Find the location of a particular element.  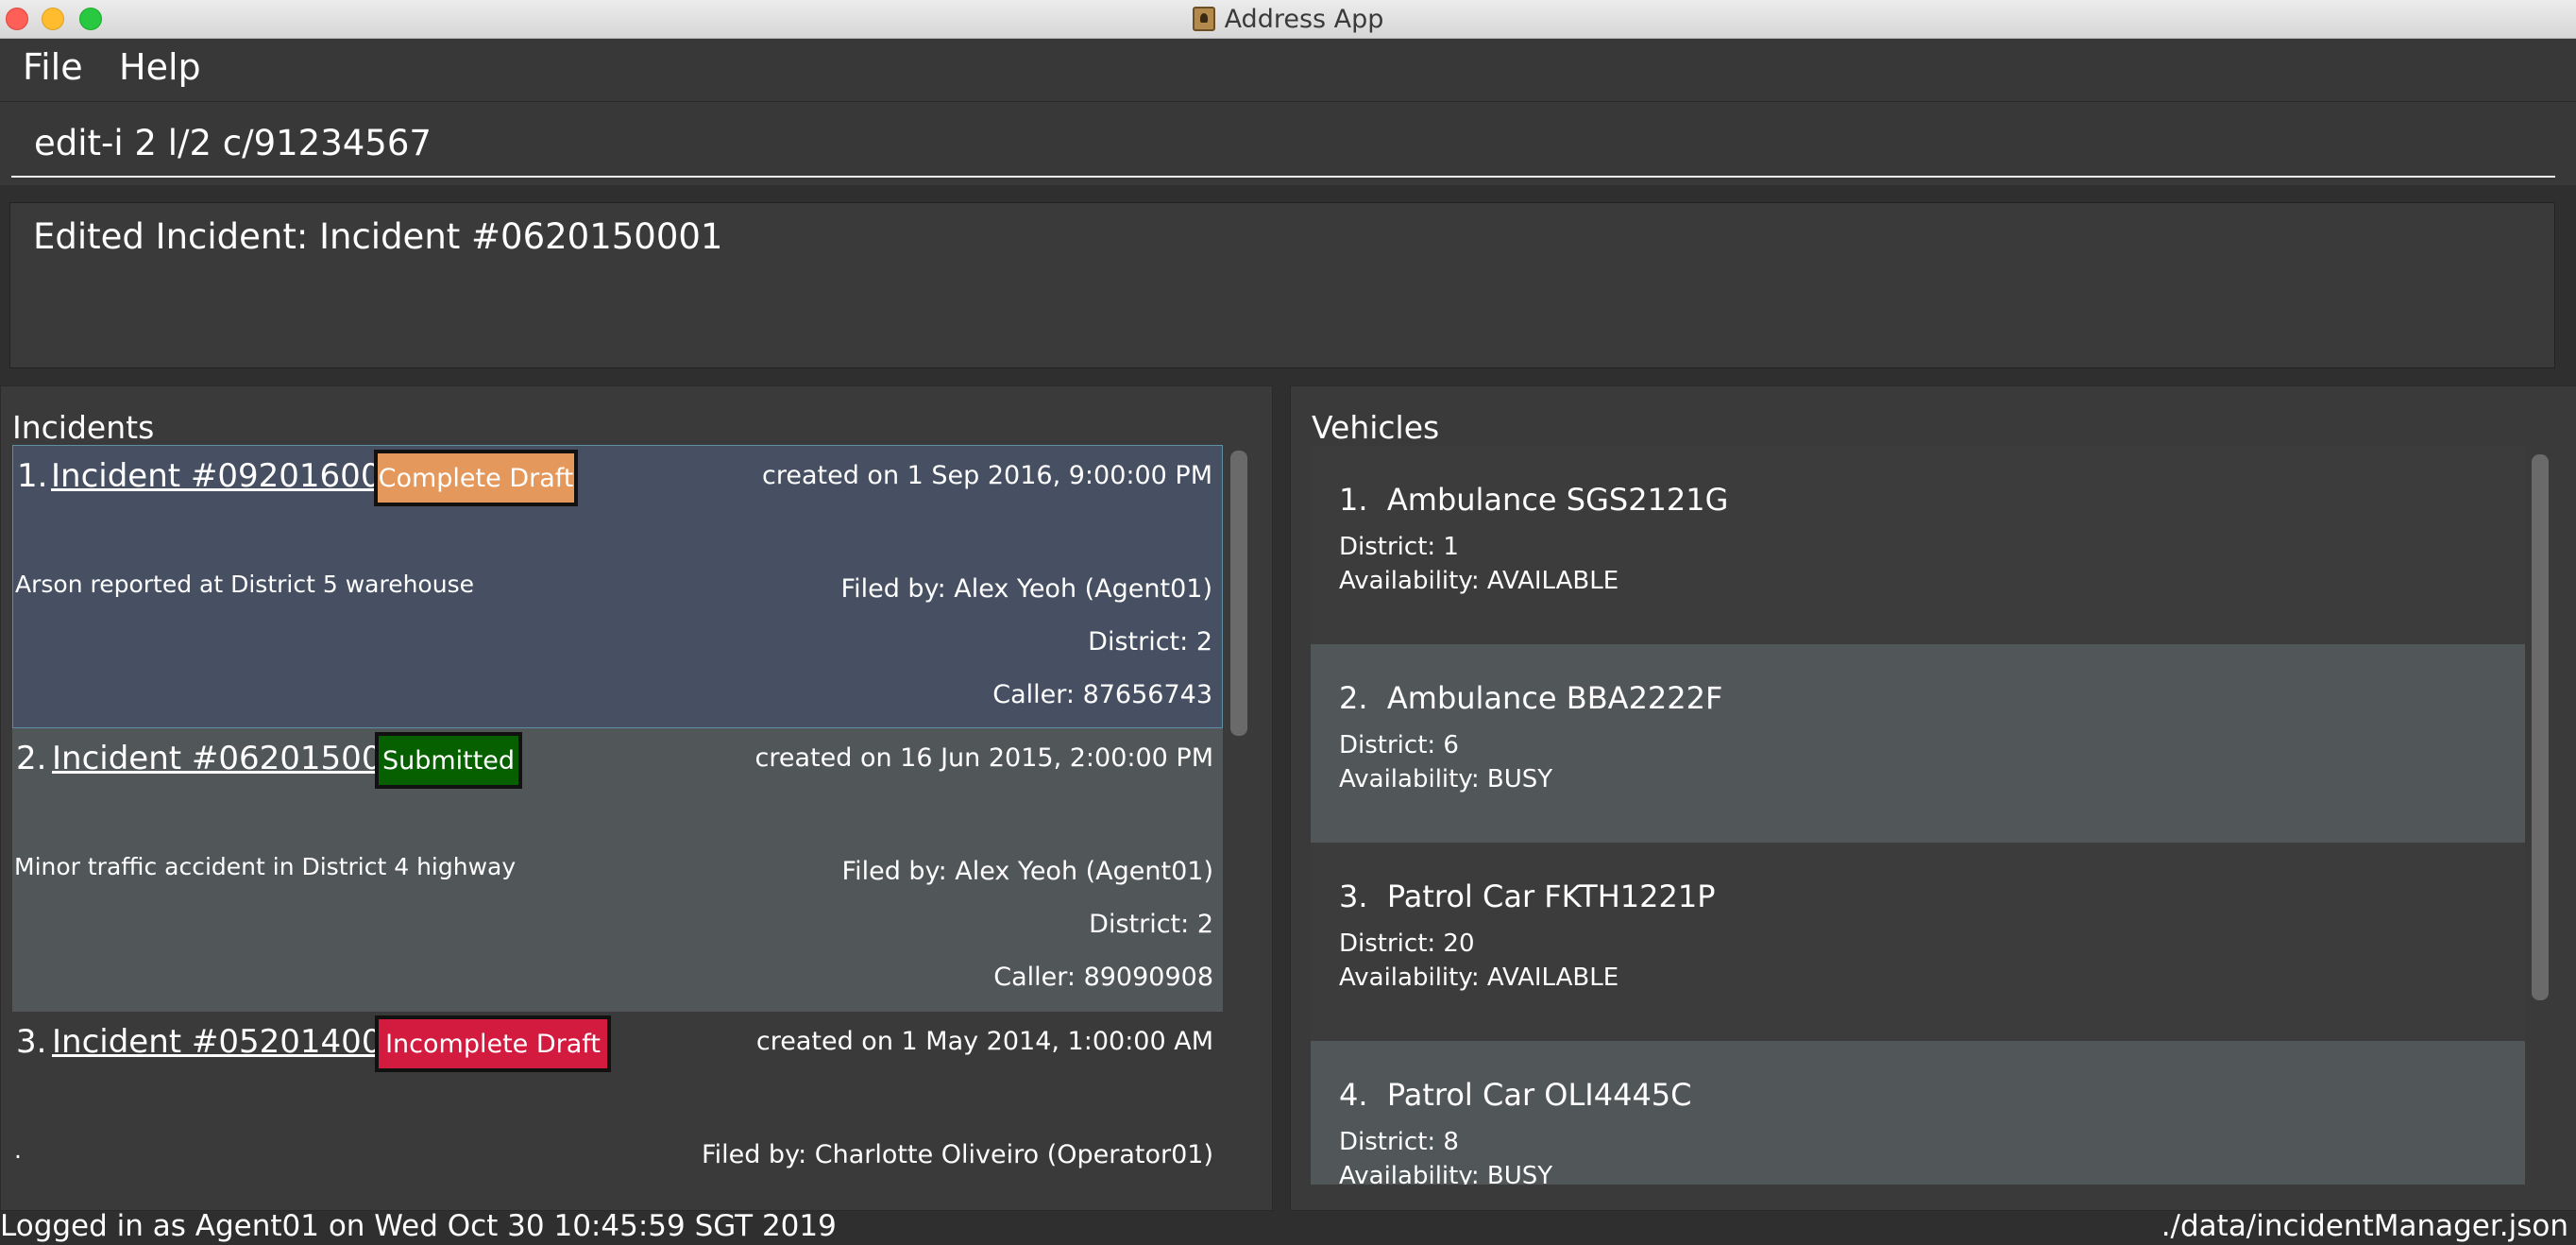

data-file-path: ./data/incidentManager.json is located at coordinates (2364, 1226).